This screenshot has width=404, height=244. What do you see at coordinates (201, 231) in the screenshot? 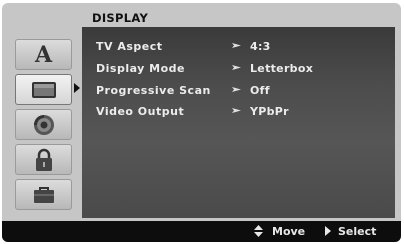
I see `footer-bar: Move Select` at bounding box center [201, 231].